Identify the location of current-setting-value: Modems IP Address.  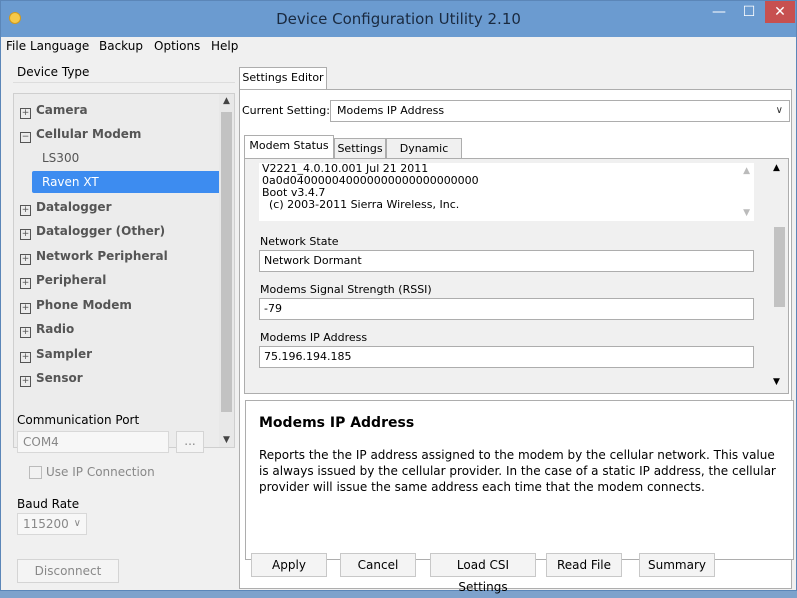
(391, 110).